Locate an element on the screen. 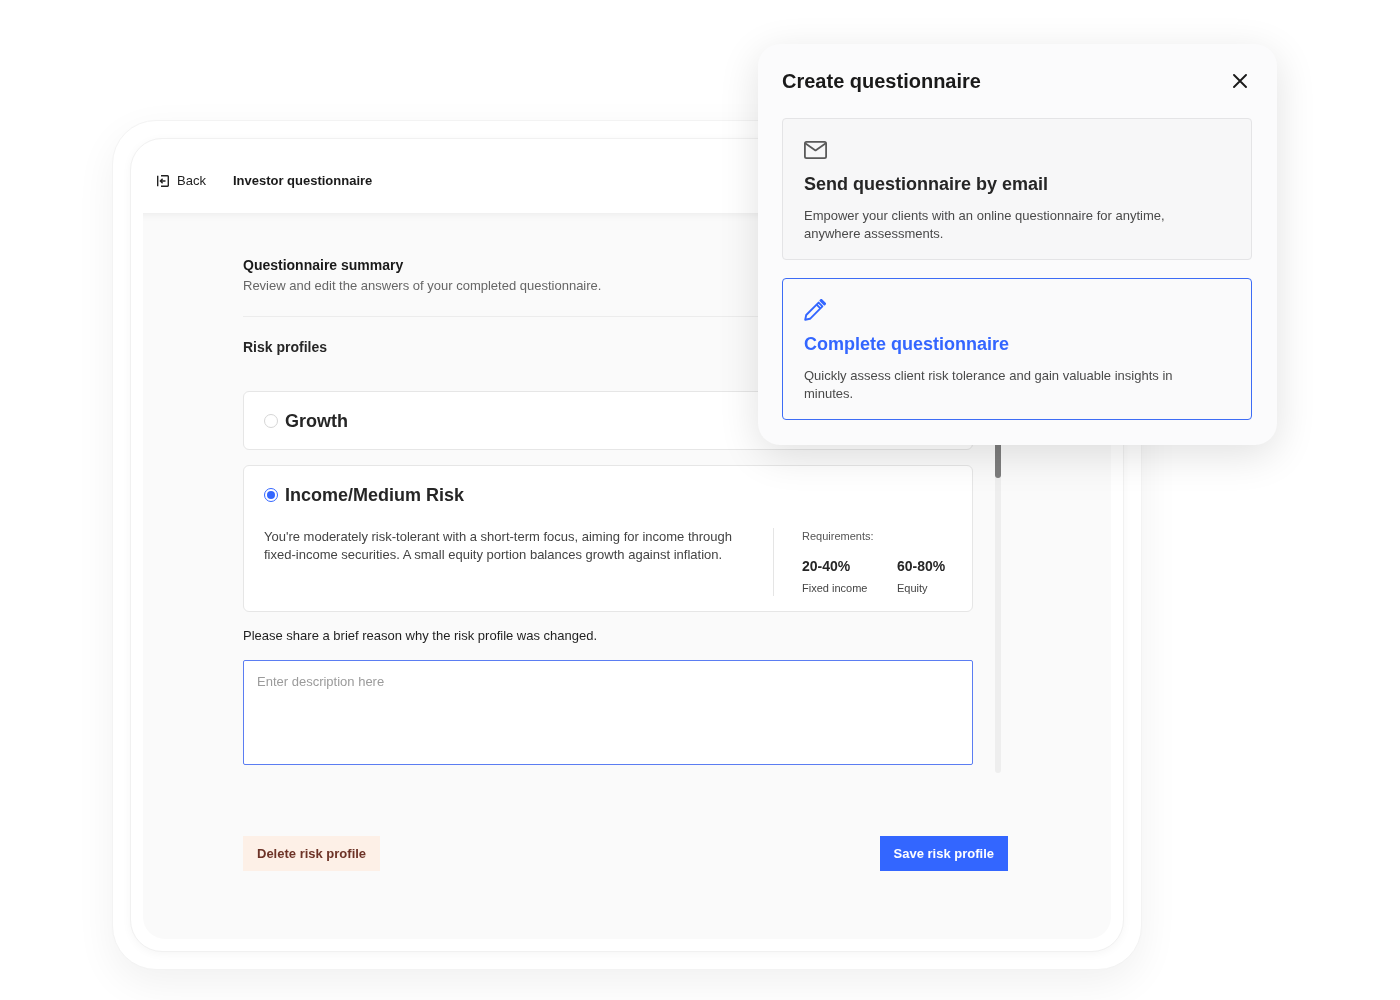  mail-icon is located at coordinates (815, 150).